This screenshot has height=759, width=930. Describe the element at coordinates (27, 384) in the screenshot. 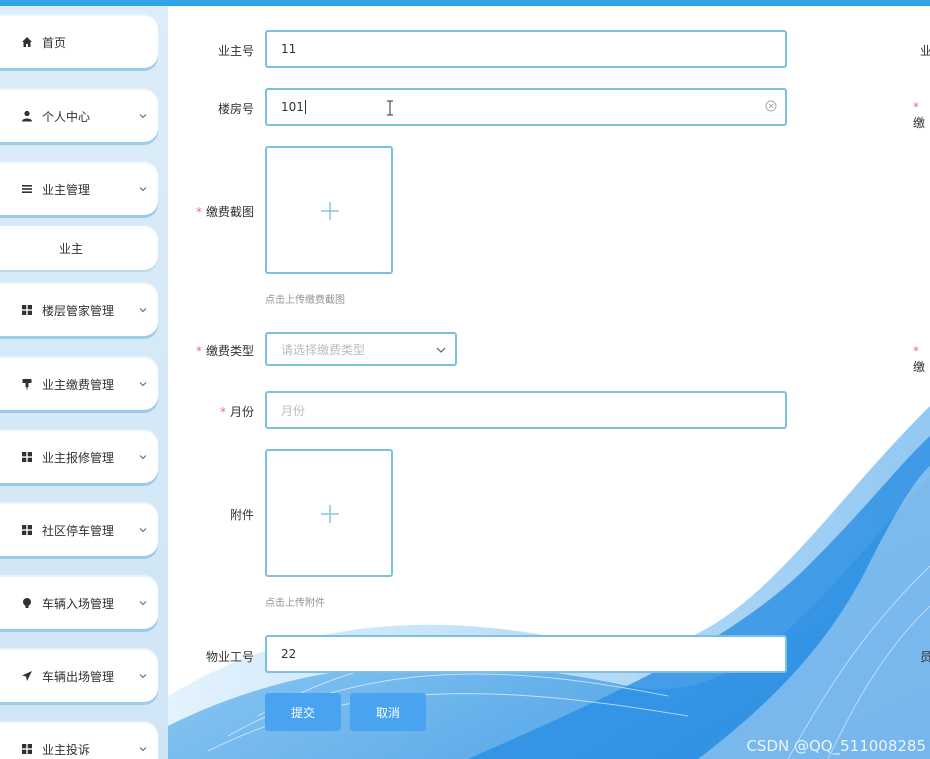

I see `pin-icon` at that location.